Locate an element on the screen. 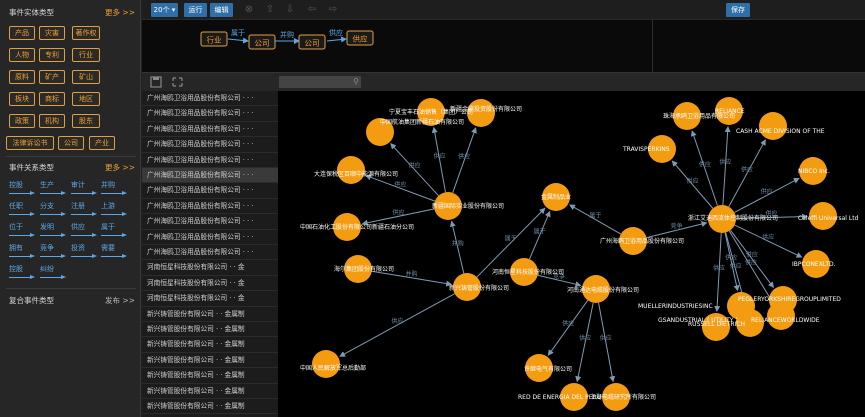 The height and width of the screenshot is (417, 865). relation-type: 生产 is located at coordinates (53, 187).